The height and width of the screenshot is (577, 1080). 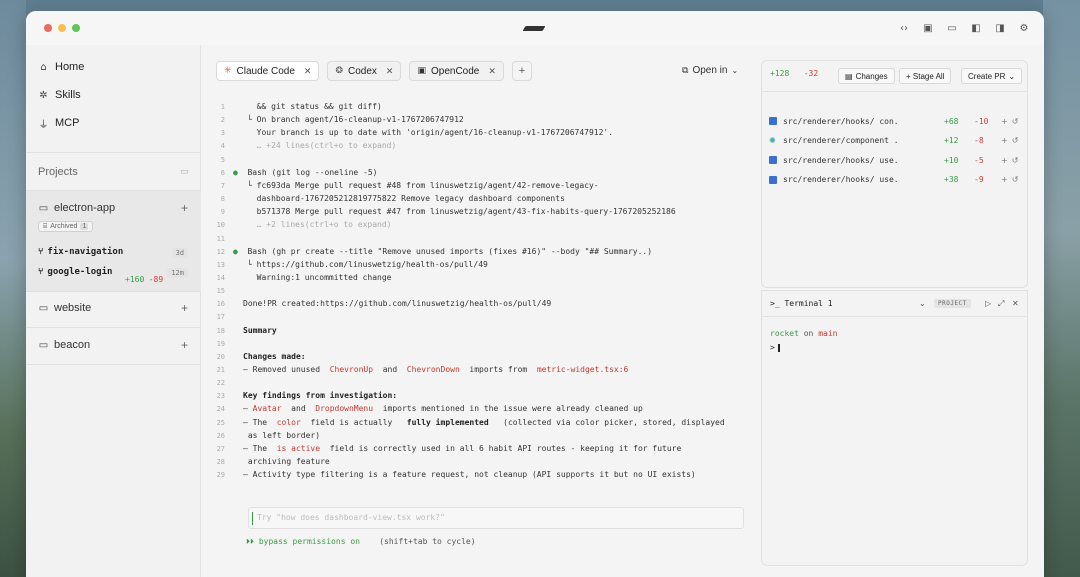 What do you see at coordinates (351, 369) in the screenshot?
I see `highlighted-token: ChevronUp` at bounding box center [351, 369].